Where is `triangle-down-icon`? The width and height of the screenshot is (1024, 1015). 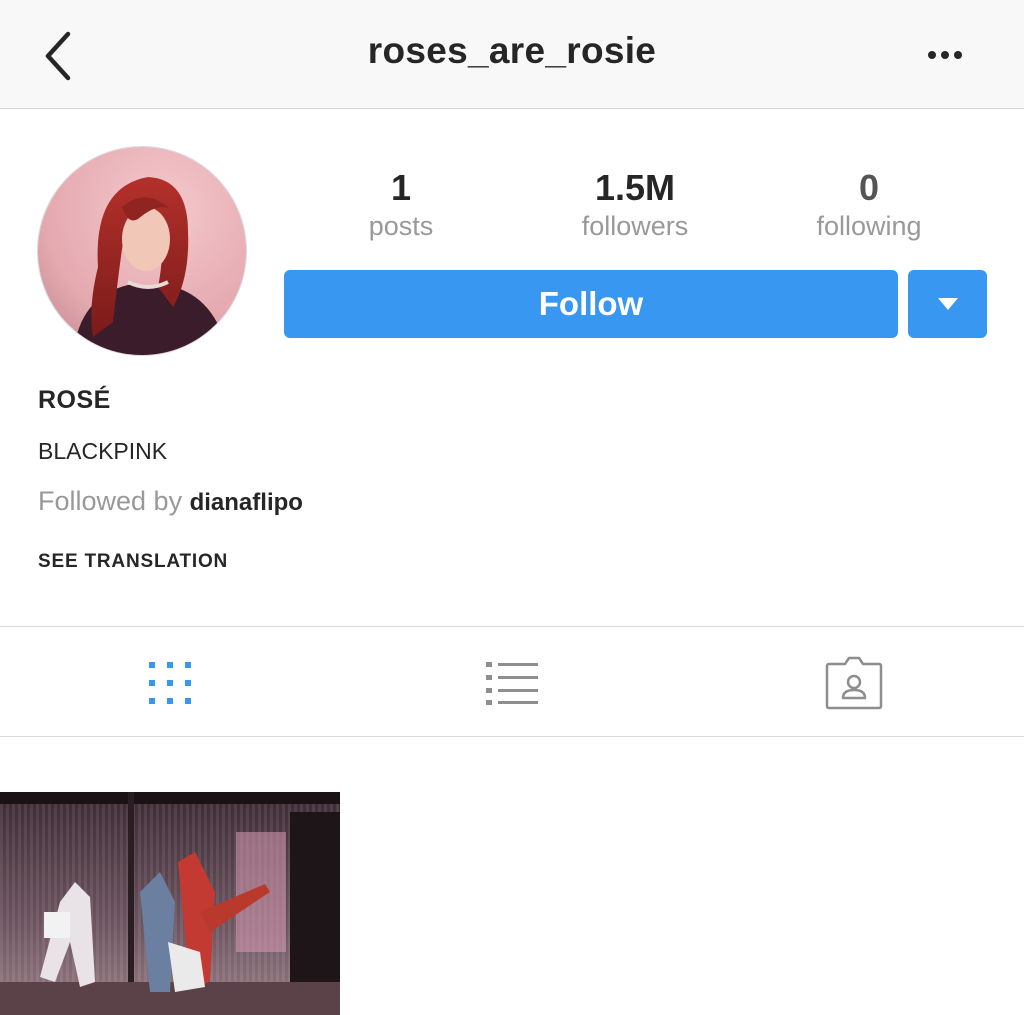
triangle-down-icon is located at coordinates (947, 304).